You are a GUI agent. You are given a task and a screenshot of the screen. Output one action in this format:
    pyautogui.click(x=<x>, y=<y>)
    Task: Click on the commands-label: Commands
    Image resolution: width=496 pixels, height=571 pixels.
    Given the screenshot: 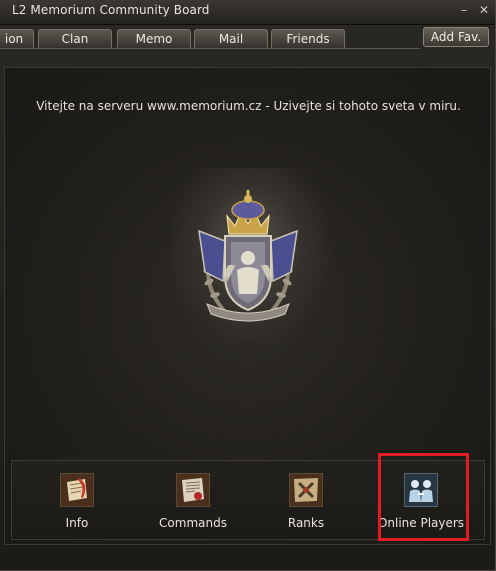 What is the action you would take?
    pyautogui.click(x=193, y=523)
    